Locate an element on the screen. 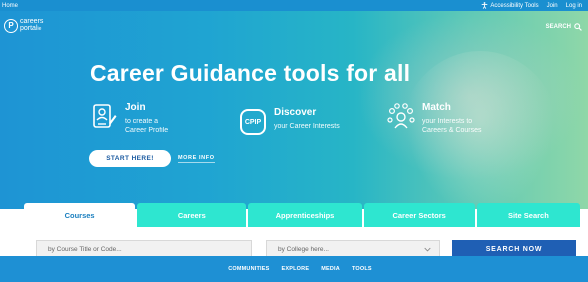 Image resolution: width=588 pixels, height=282 pixels. feature-join: Join to create a Career Profile is located at coordinates (128, 118).